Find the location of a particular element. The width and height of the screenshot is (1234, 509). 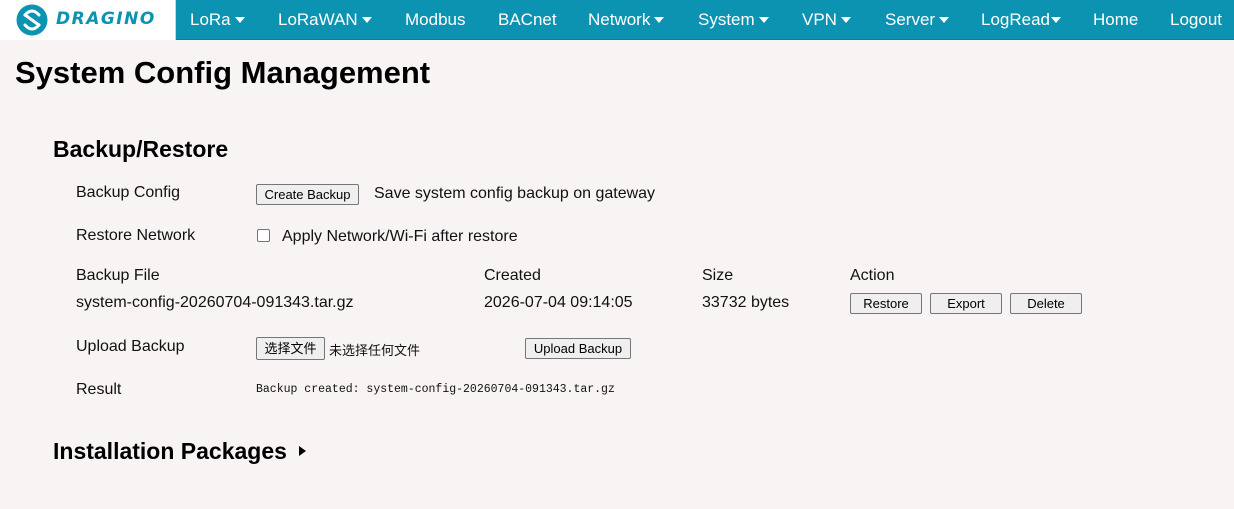

restore-button: Restore is located at coordinates (886, 303).